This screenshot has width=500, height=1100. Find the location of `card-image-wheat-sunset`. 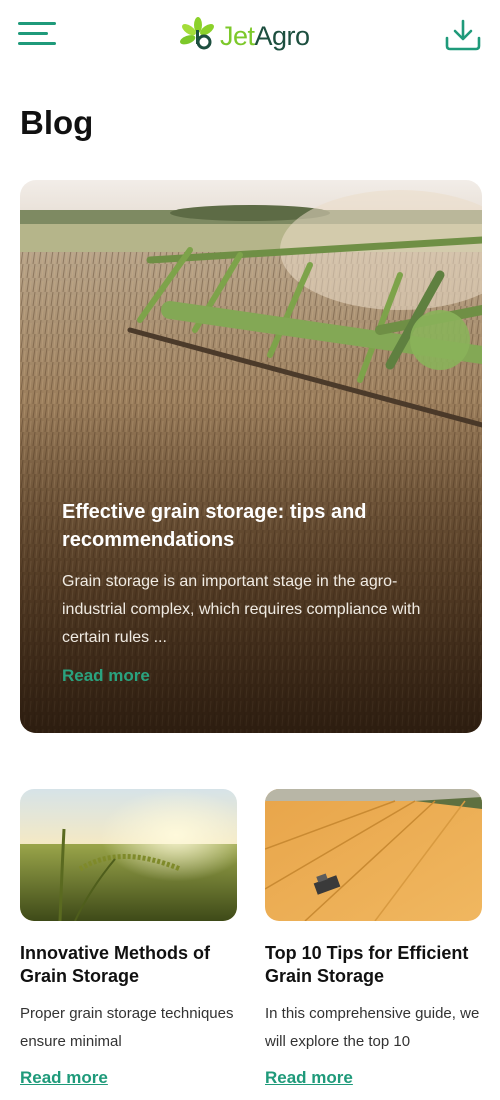

card-image-wheat-sunset is located at coordinates (128, 855).